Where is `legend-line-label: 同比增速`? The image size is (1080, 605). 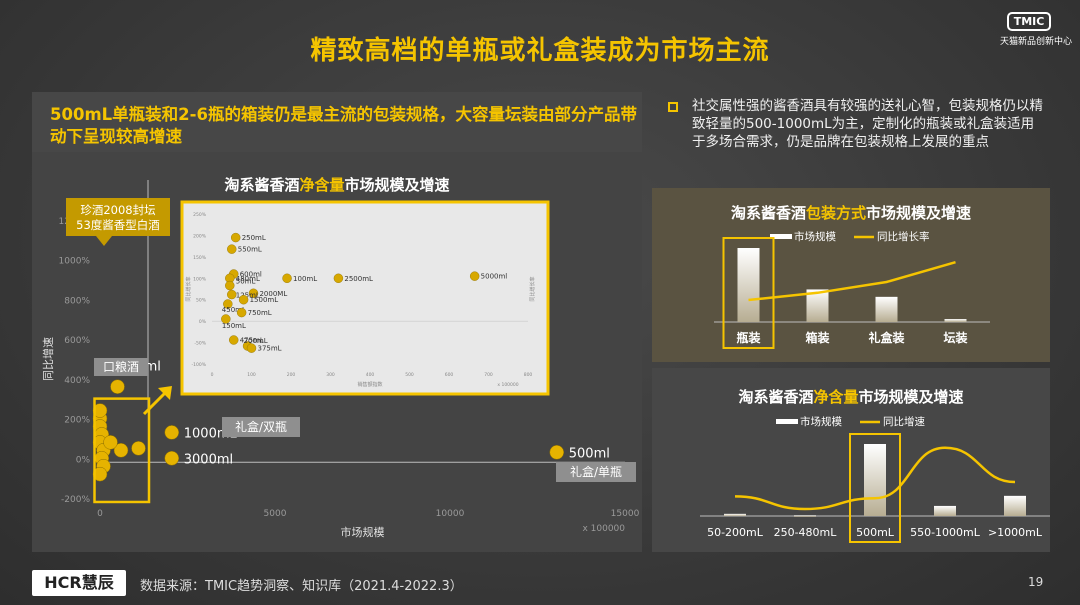
legend-line-label: 同比增速 is located at coordinates (904, 421).